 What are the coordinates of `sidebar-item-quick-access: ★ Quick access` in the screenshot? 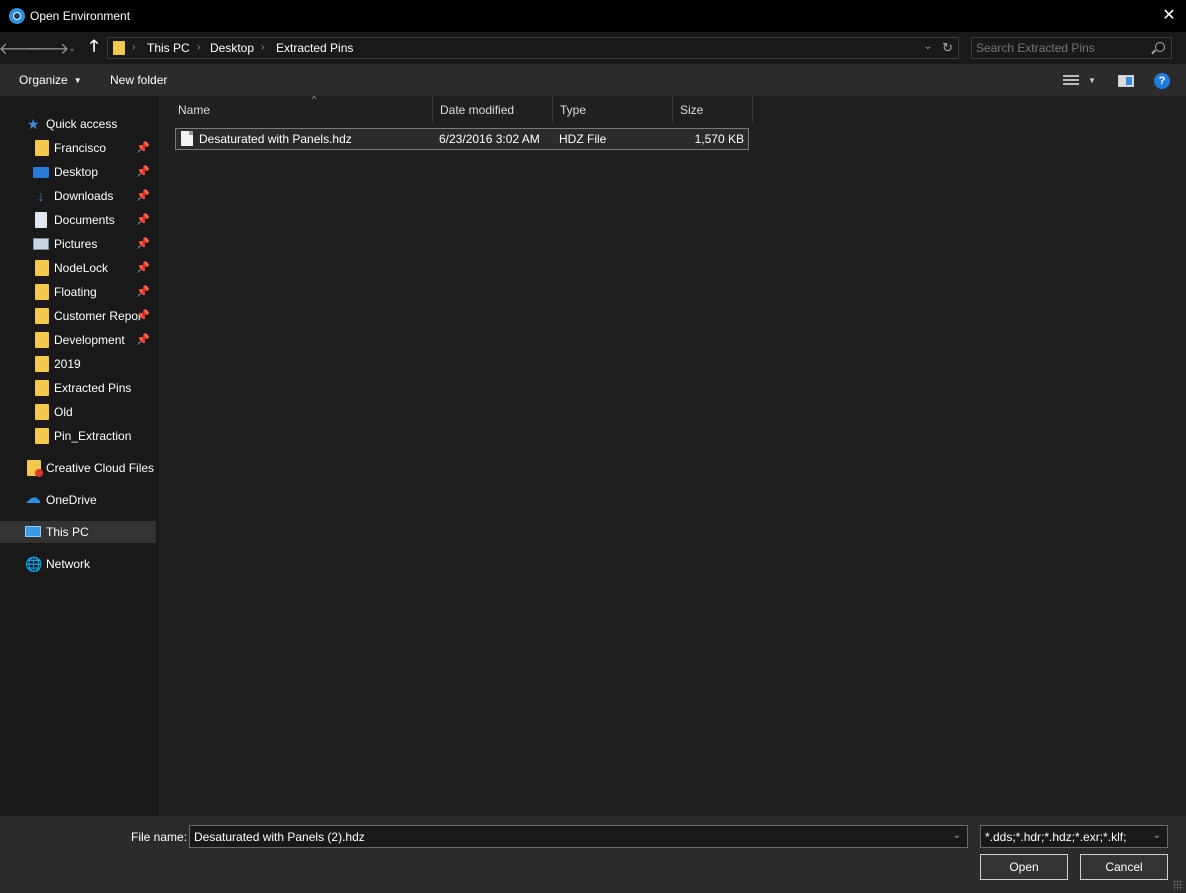 It's located at (78, 124).